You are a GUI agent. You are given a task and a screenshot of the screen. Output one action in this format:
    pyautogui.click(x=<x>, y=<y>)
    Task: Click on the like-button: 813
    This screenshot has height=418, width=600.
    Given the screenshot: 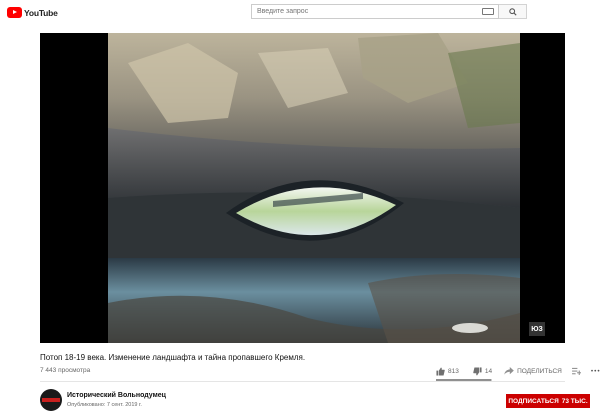 What is the action you would take?
    pyautogui.click(x=447, y=371)
    